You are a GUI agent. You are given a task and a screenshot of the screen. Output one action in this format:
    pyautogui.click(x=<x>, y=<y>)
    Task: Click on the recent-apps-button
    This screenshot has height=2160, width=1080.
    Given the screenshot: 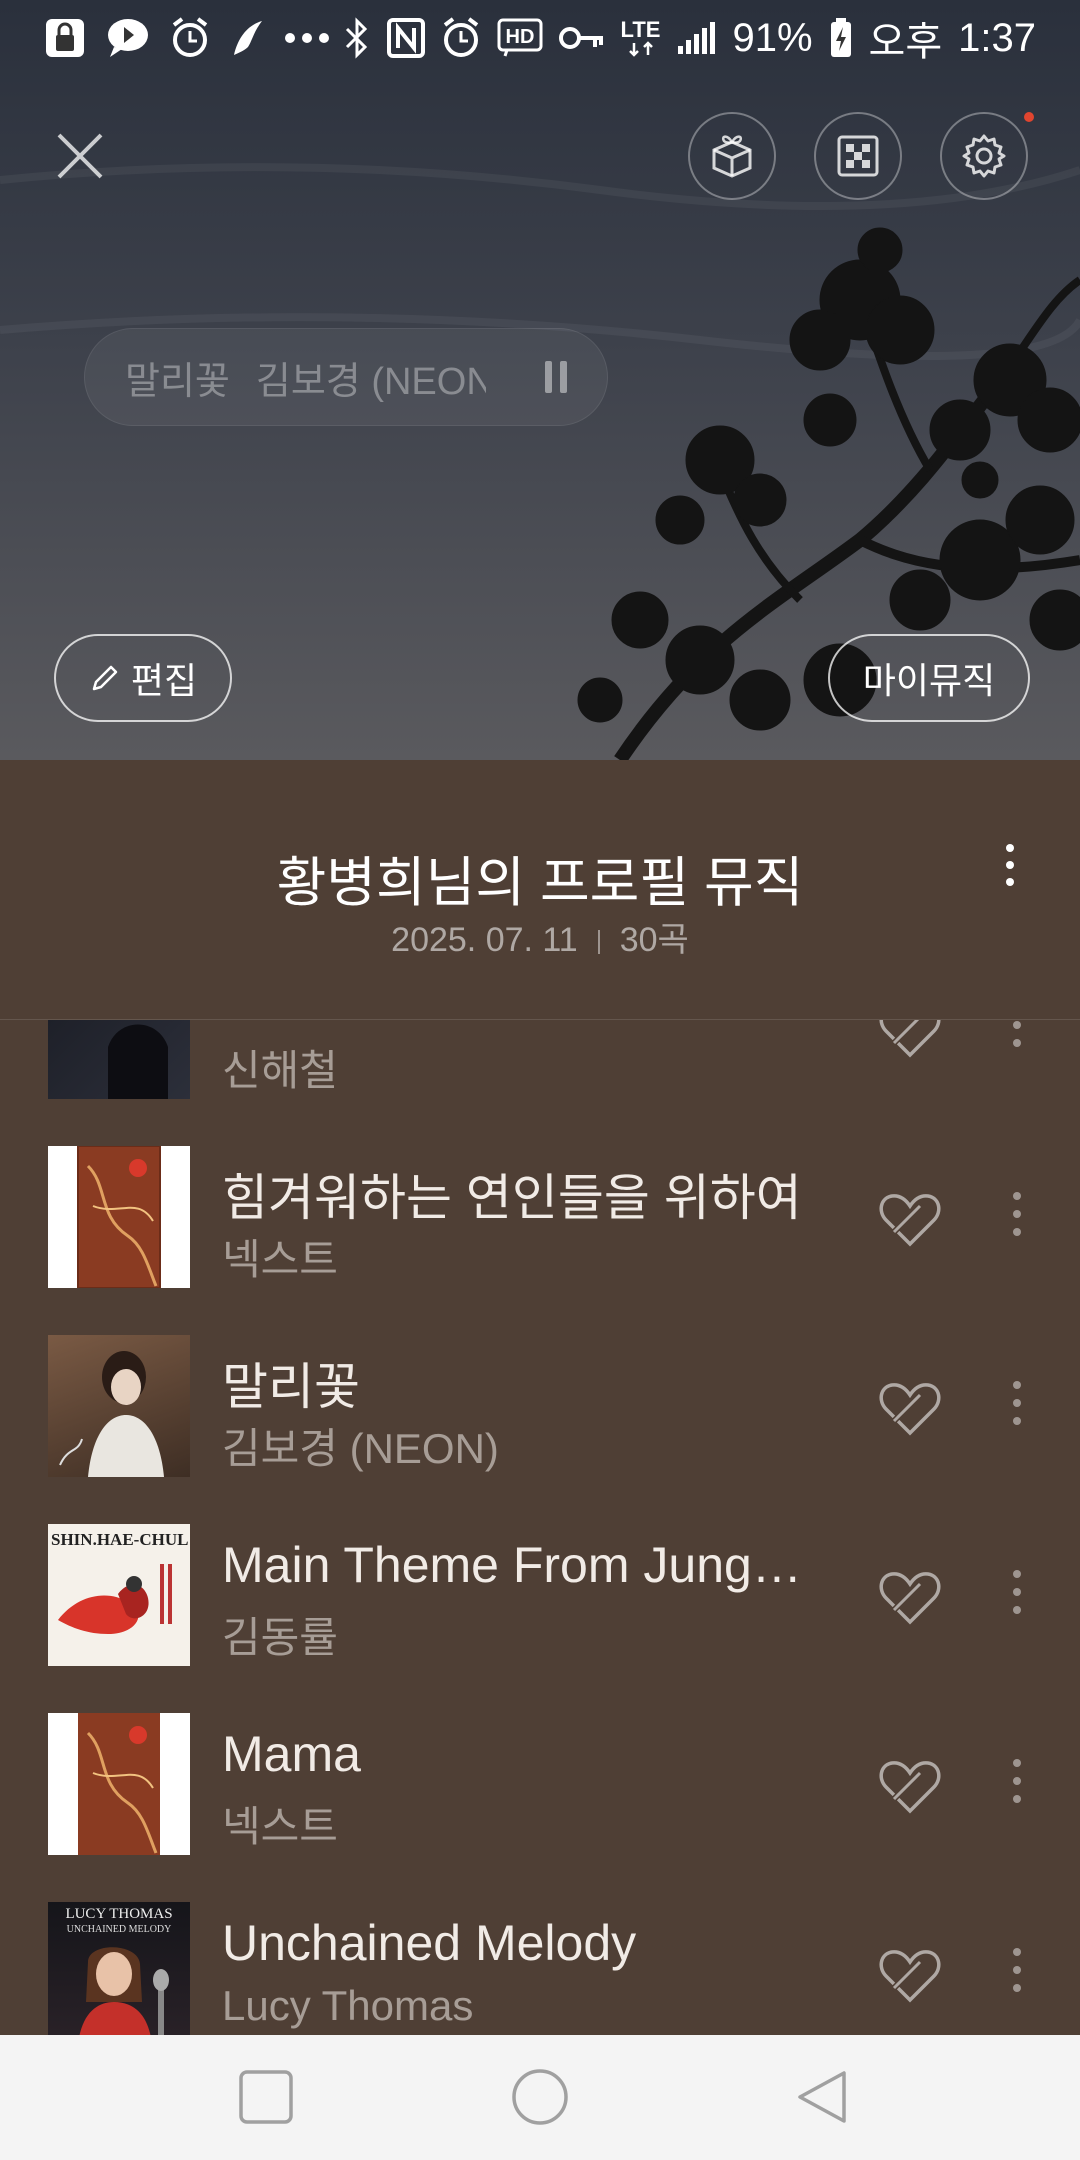 What is the action you would take?
    pyautogui.click(x=266, y=2097)
    